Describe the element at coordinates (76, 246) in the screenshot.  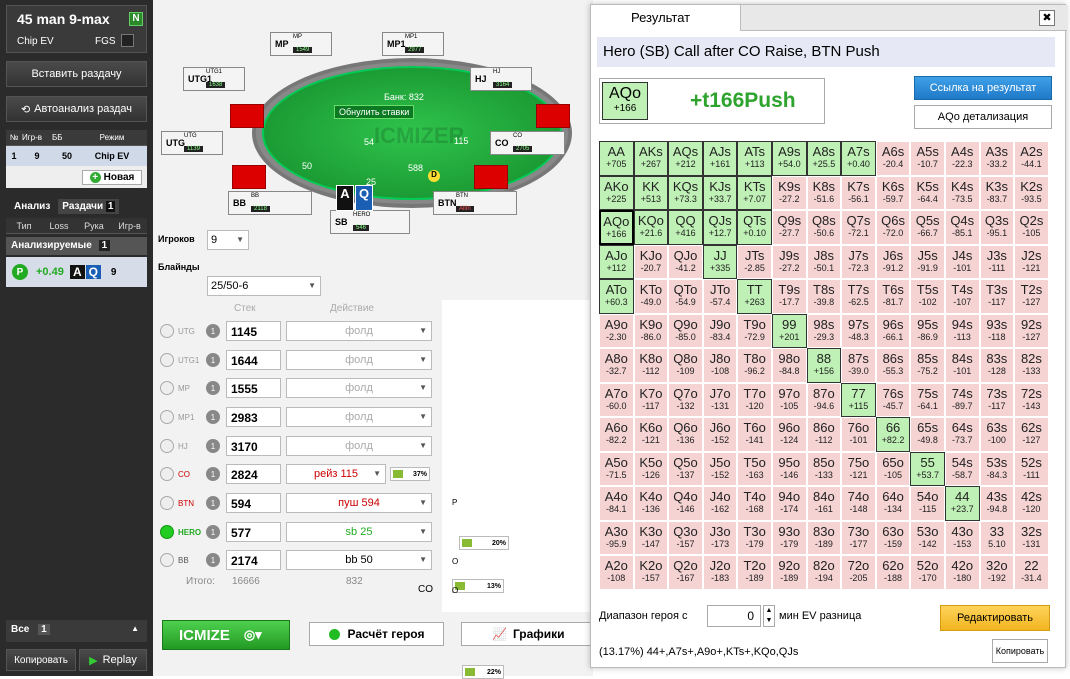
I see `analyzed-group: Анализируемые 1` at that location.